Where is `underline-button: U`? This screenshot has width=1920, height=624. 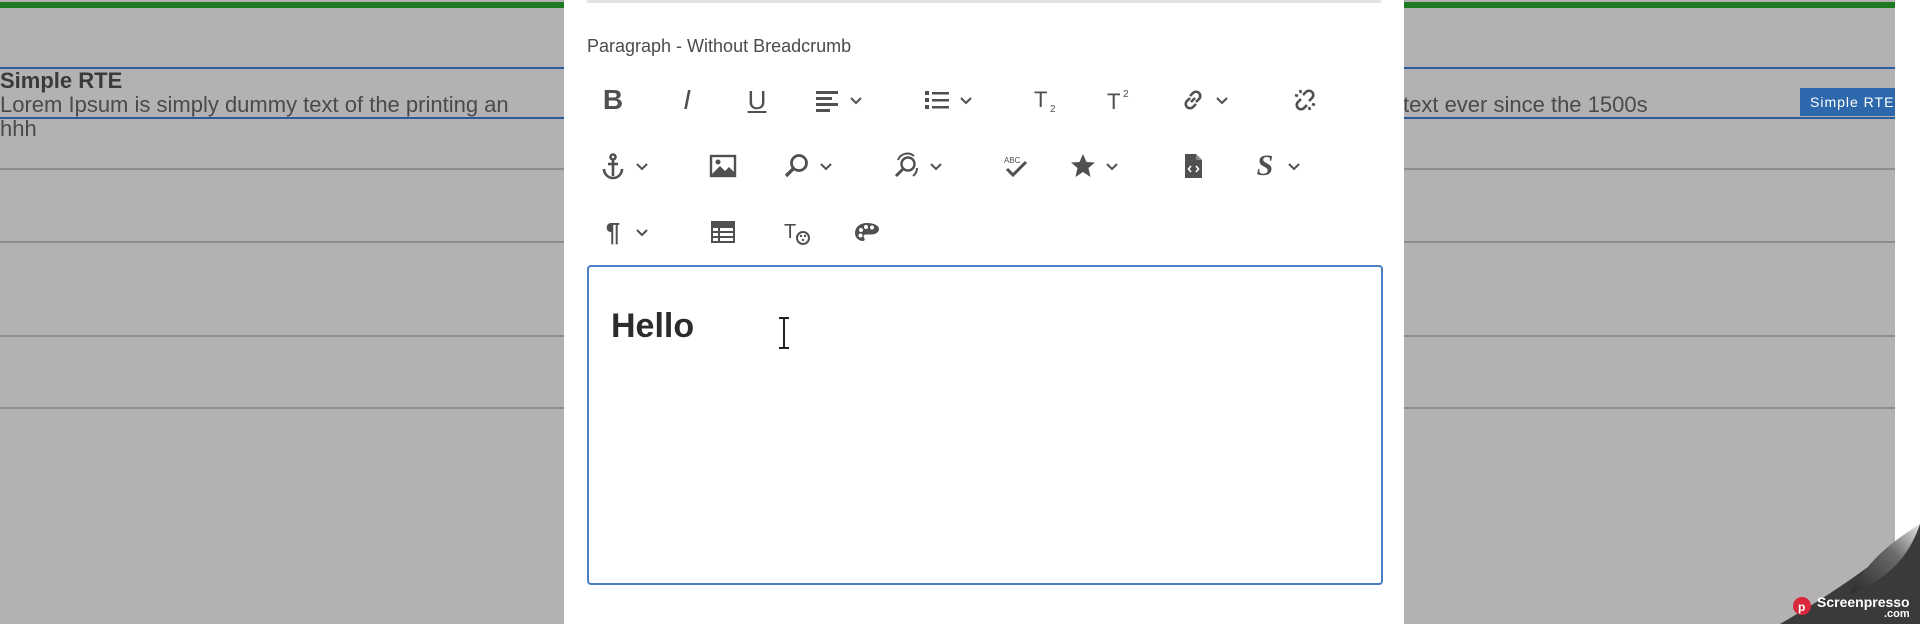
underline-button: U is located at coordinates (757, 100).